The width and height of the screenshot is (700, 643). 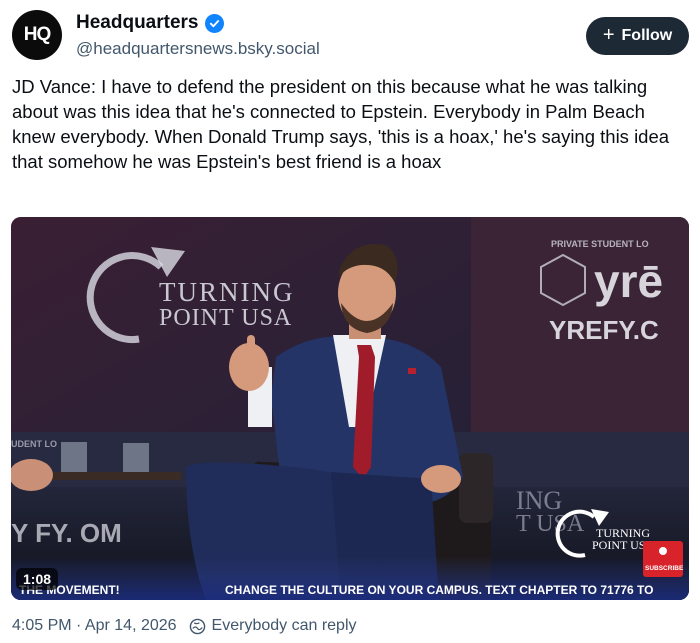 What do you see at coordinates (647, 35) in the screenshot?
I see `follow-label: Follow` at bounding box center [647, 35].